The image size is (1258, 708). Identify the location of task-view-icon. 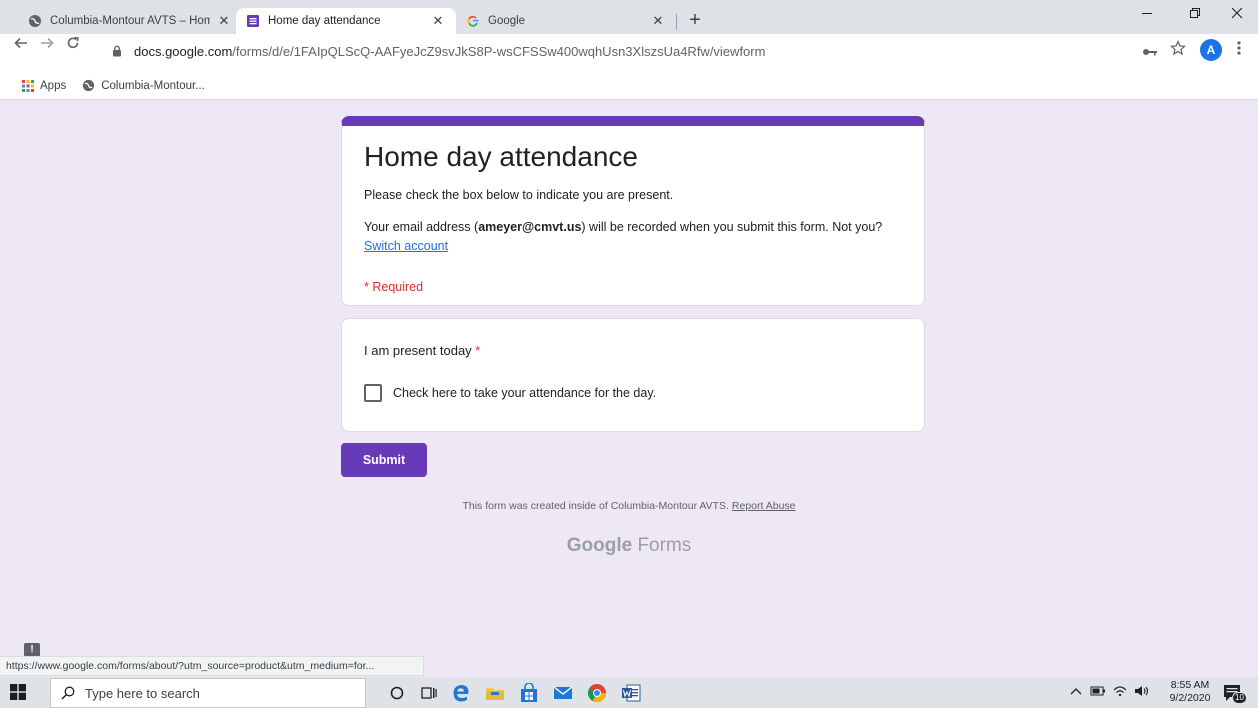
(429, 693).